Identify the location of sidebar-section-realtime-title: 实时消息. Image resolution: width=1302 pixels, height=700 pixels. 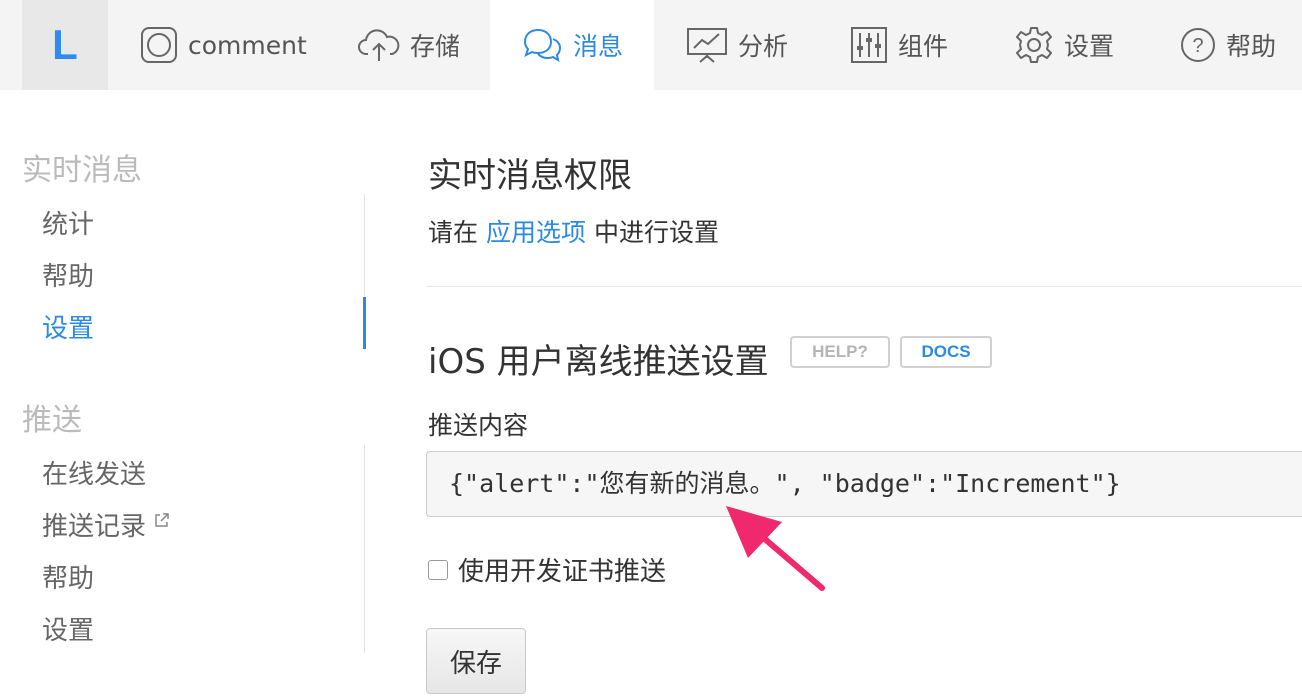
(82, 170).